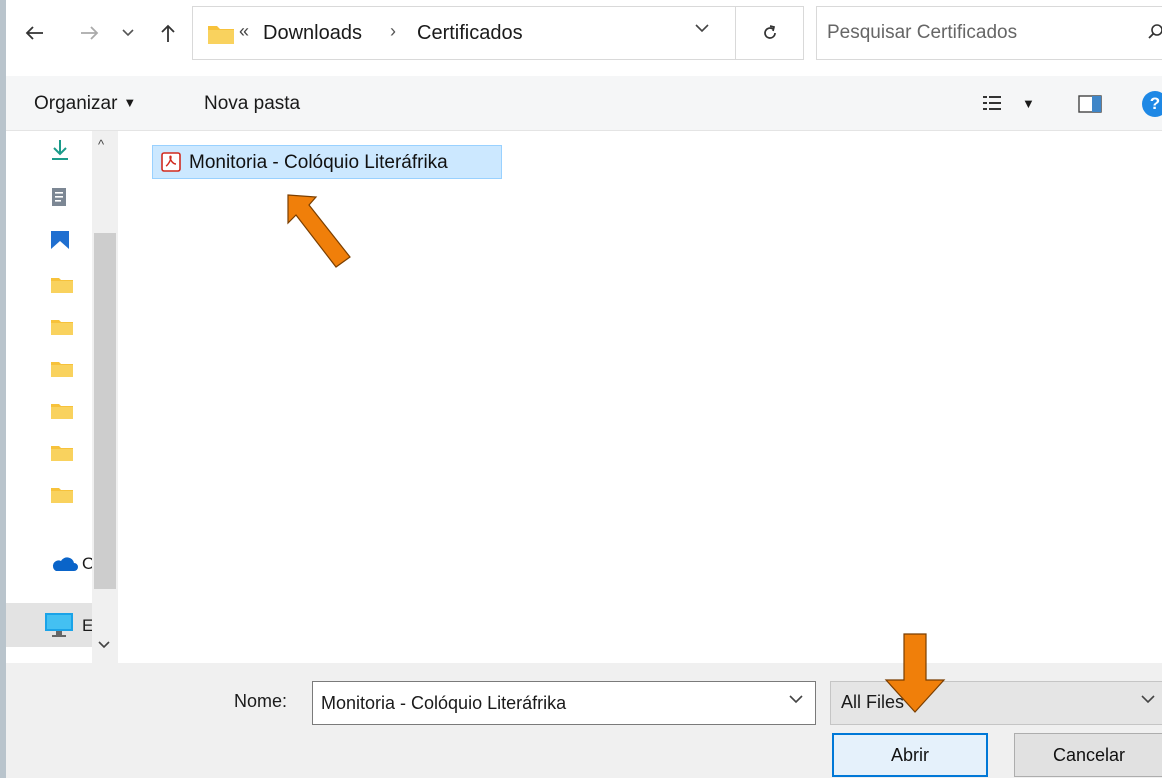  Describe the element at coordinates (1155, 31) in the screenshot. I see `search-icon` at that location.